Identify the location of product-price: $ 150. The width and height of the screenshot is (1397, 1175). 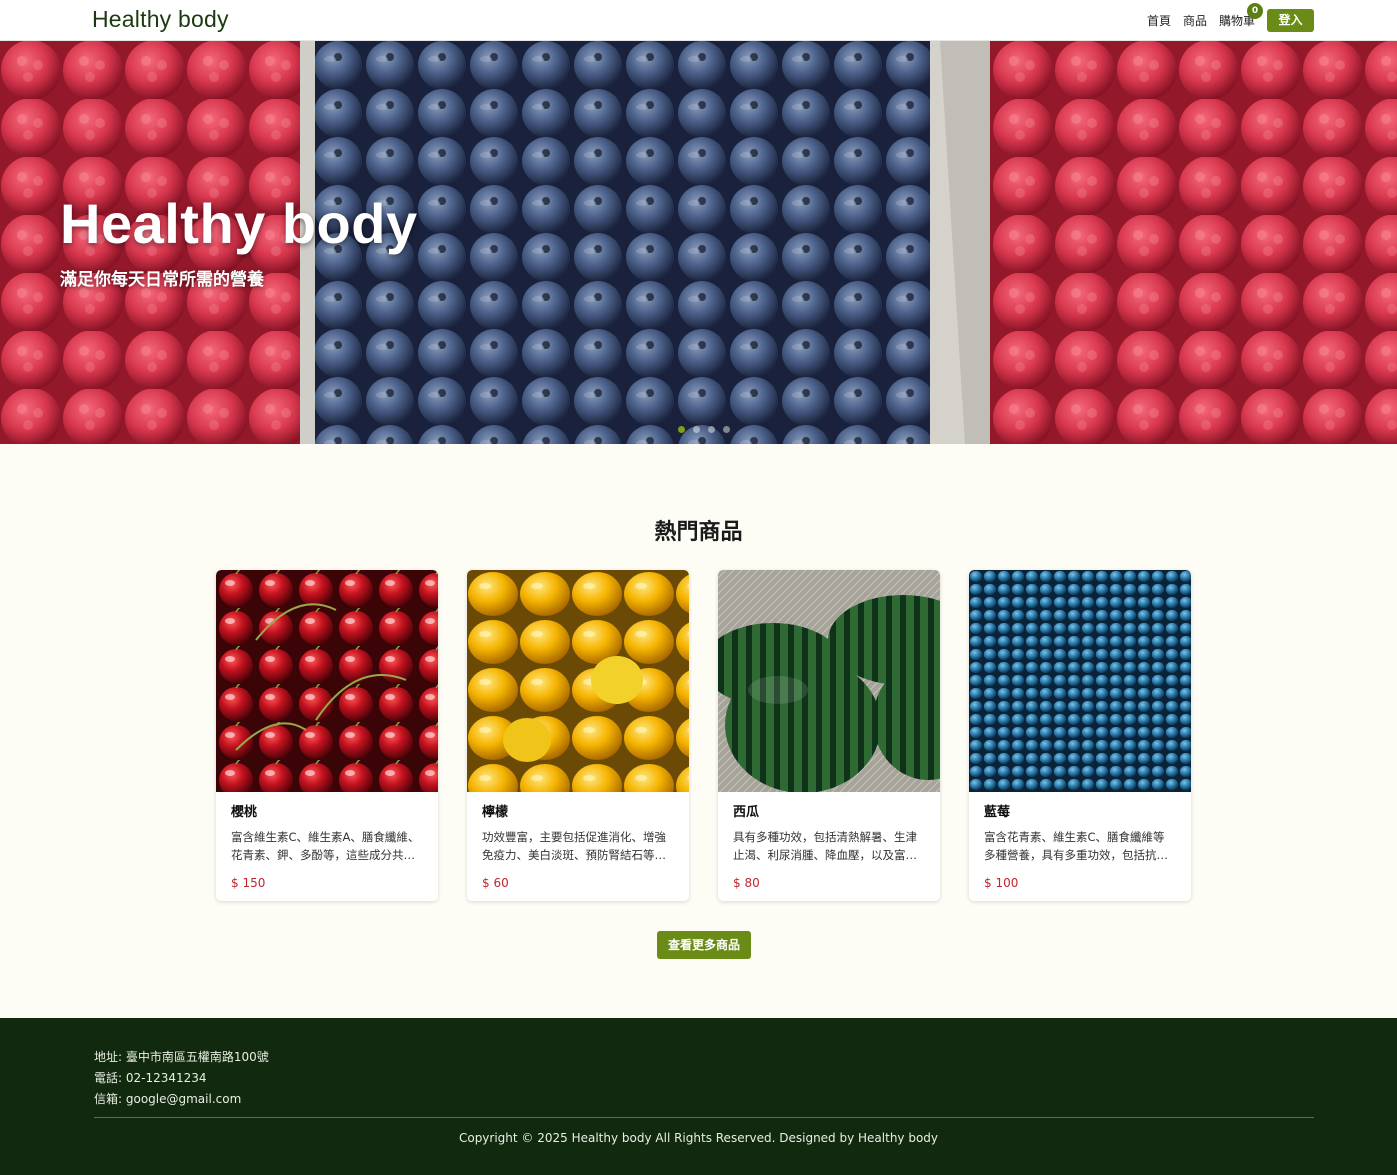
(248, 883).